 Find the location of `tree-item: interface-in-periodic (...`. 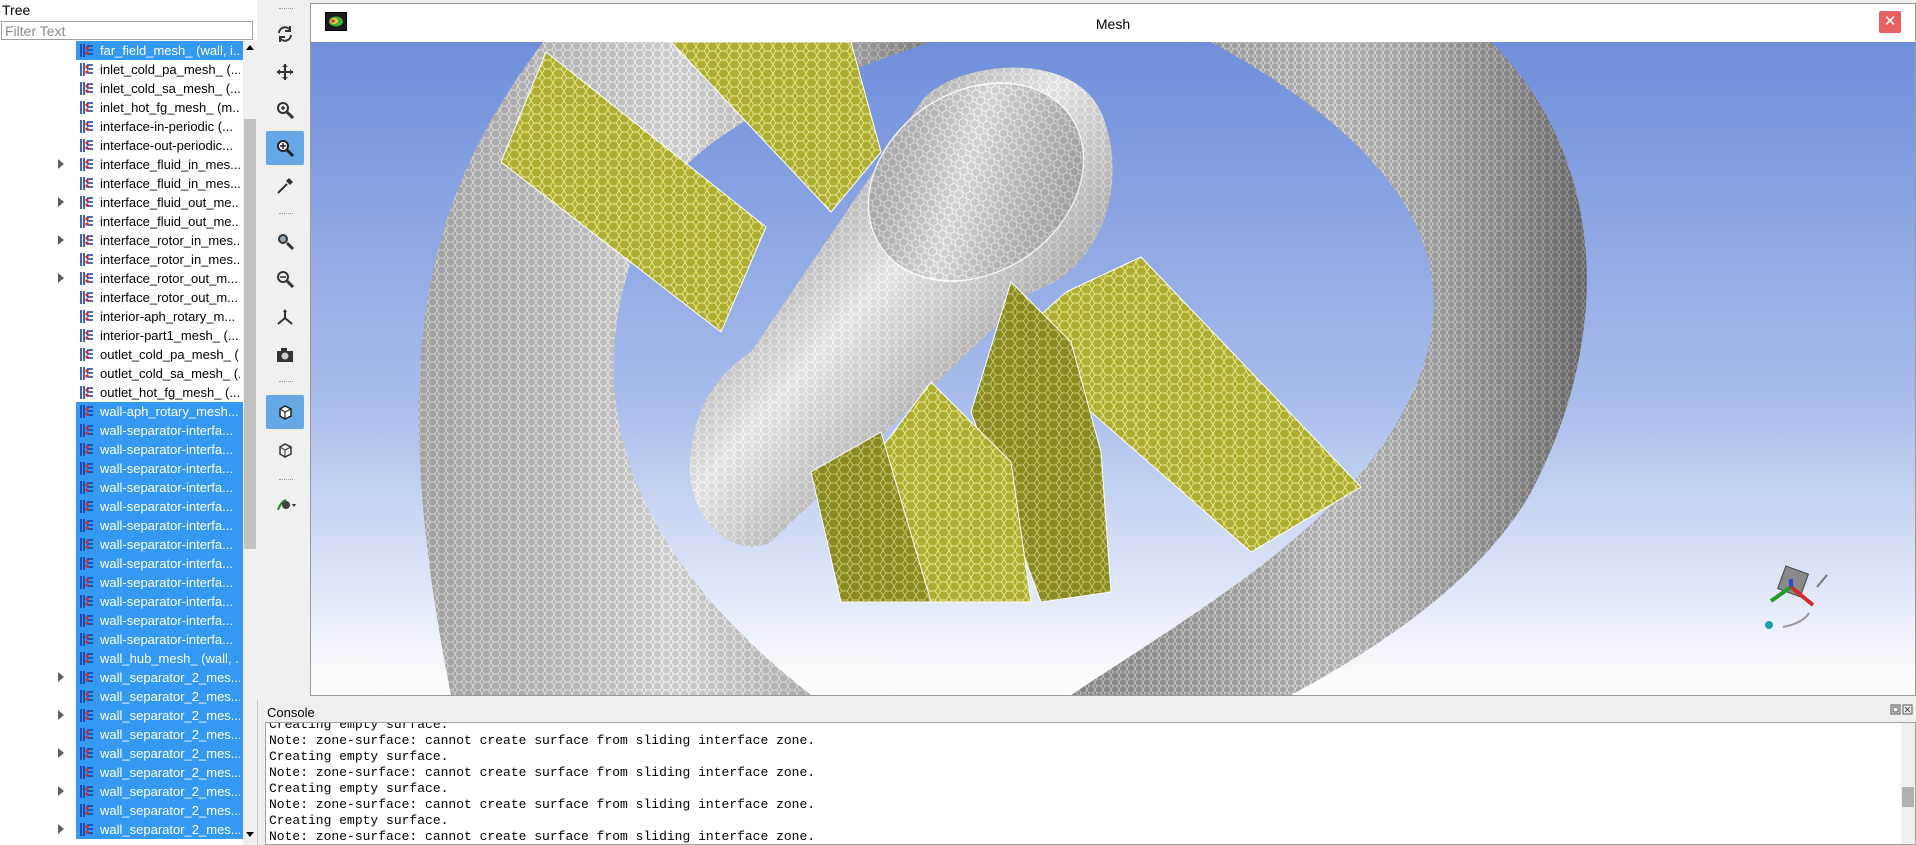

tree-item: interface-in-periodic (... is located at coordinates (121, 126).